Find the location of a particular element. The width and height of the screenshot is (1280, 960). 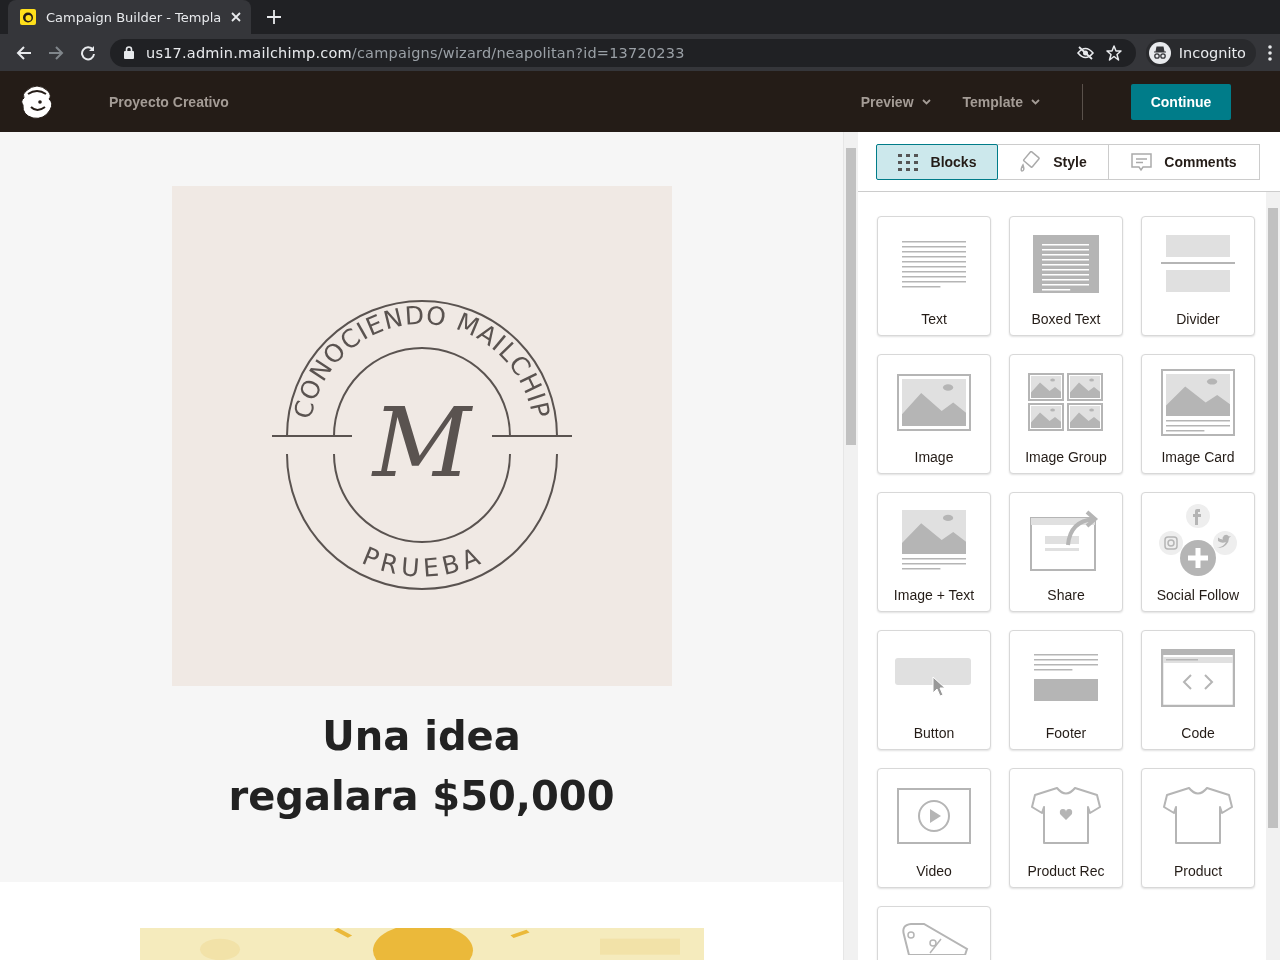

block-card: Image + Text is located at coordinates (934, 552).